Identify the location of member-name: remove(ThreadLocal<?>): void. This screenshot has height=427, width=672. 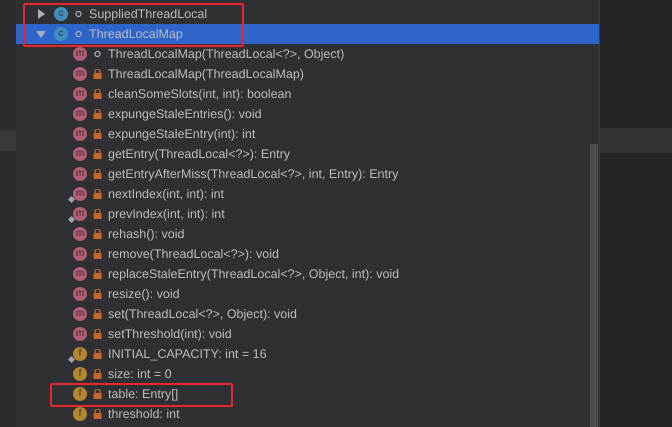
(193, 254).